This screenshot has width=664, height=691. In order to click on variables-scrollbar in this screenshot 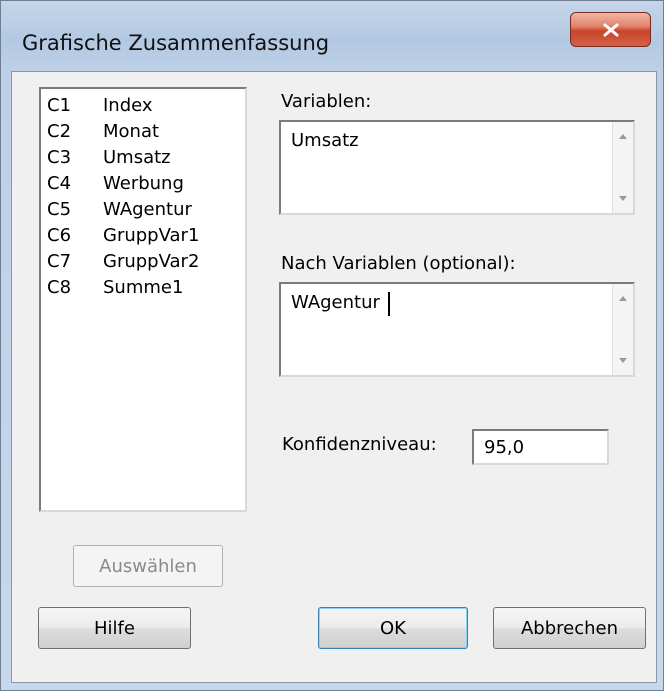, I will do `click(622, 167)`.